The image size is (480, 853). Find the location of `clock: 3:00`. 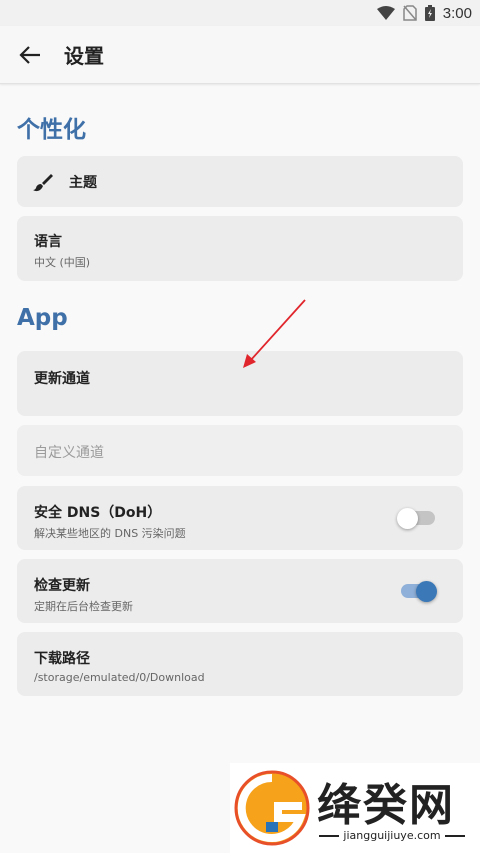

clock: 3:00 is located at coordinates (457, 13).